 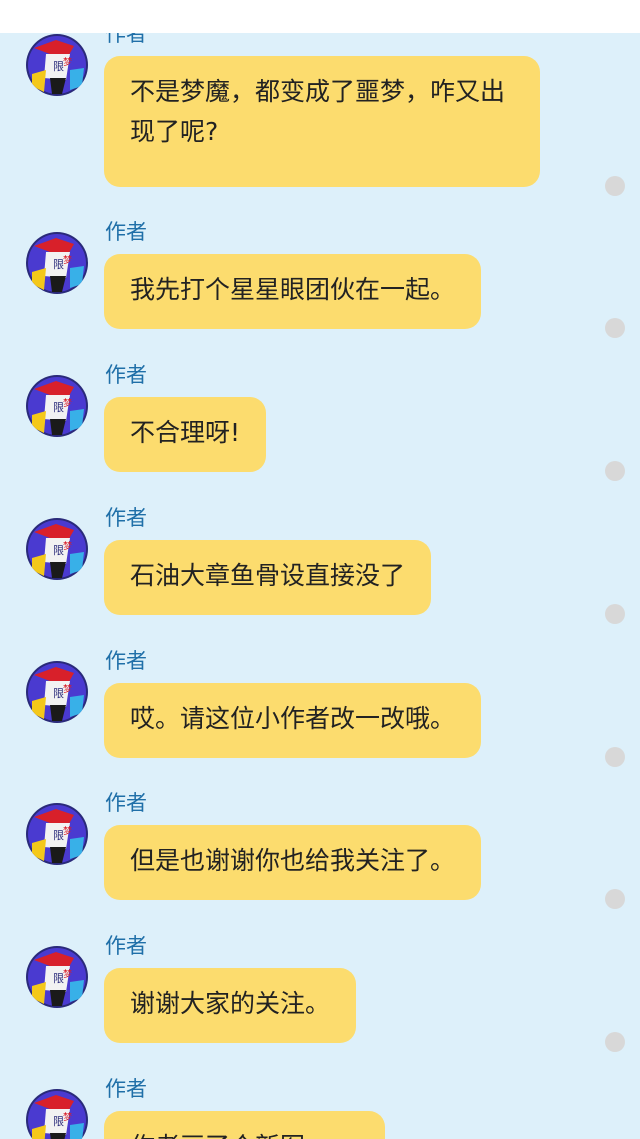 What do you see at coordinates (268, 577) in the screenshot?
I see `message-bubble: 石油大章鱼骨设直接没了` at bounding box center [268, 577].